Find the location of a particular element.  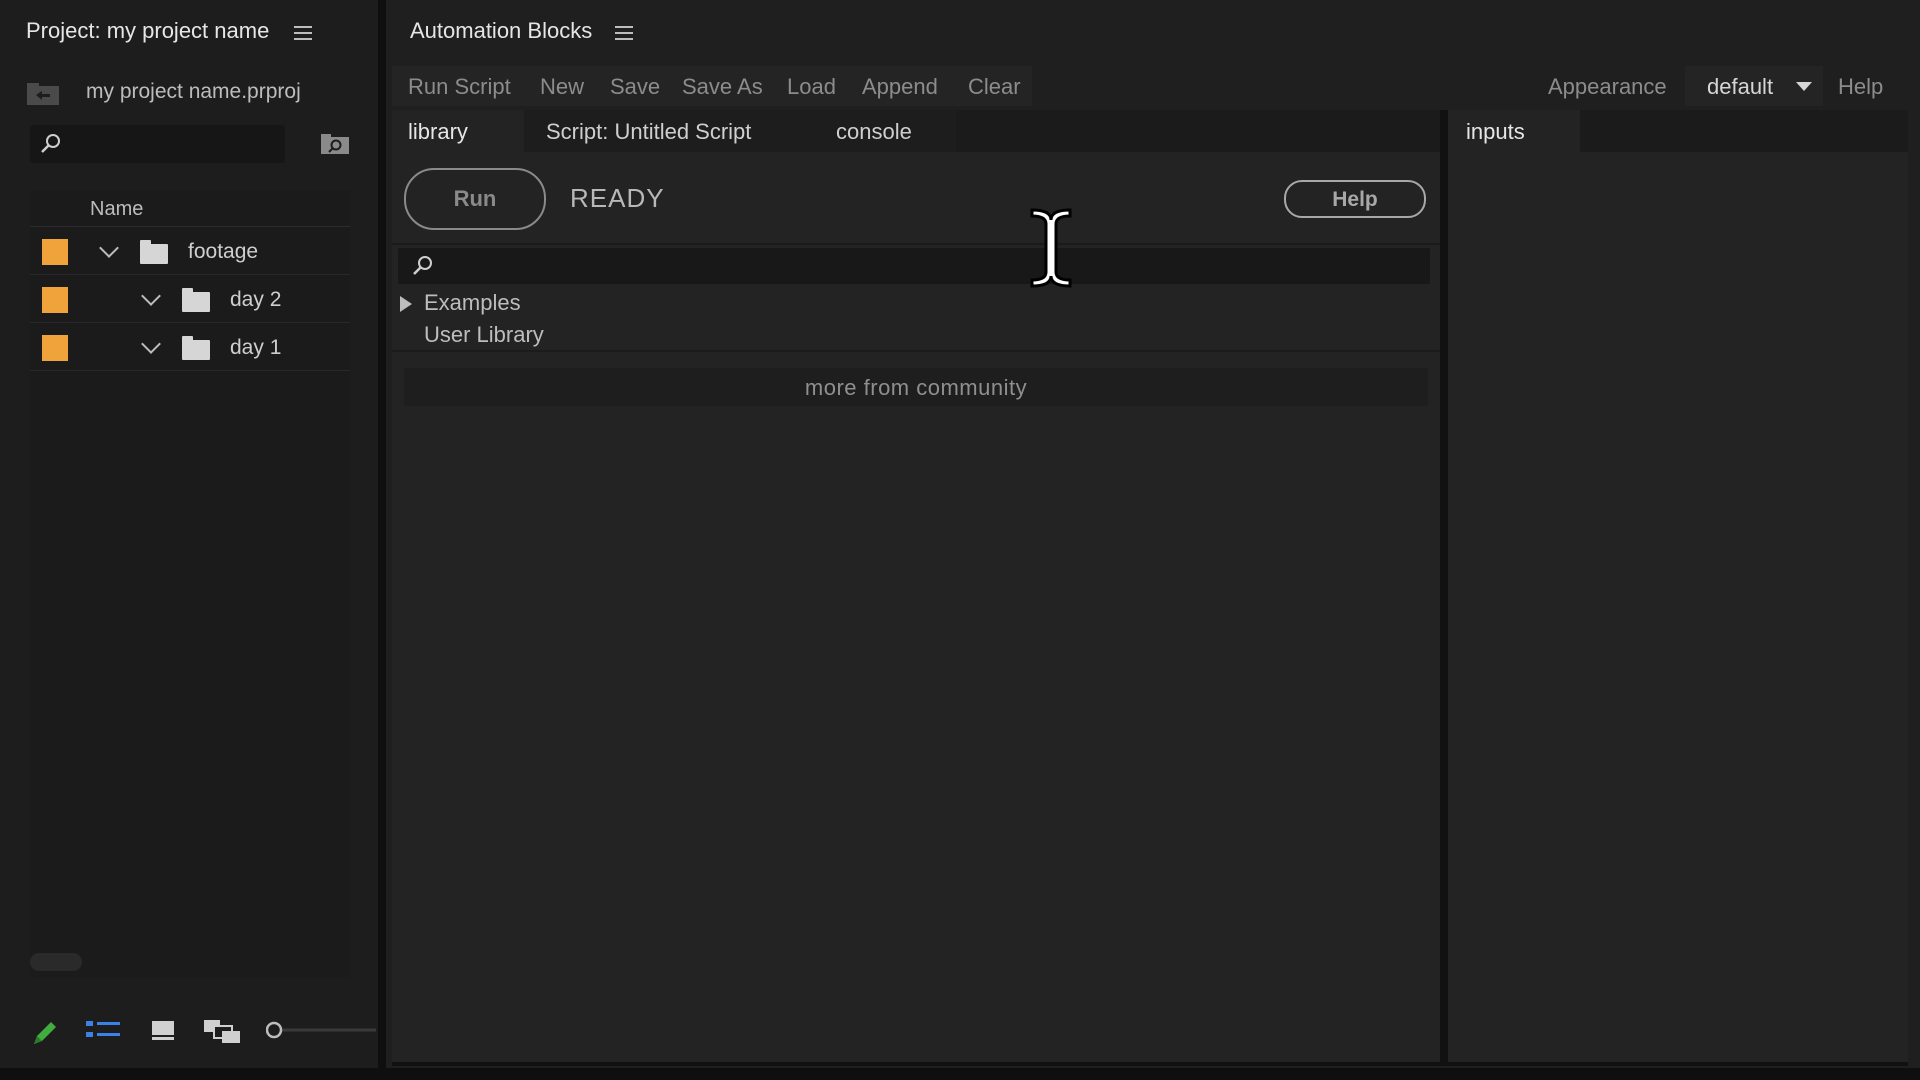

tab-script-label: Script: Untitled Script is located at coordinates (649, 131).